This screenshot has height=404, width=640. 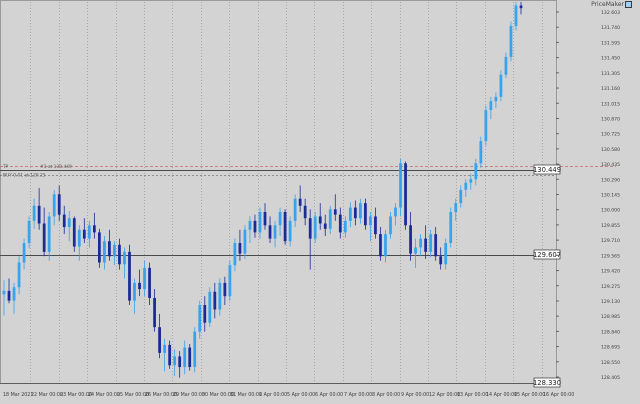 What do you see at coordinates (610, 180) in the screenshot?
I see `y-tick-label: 130.290` at bounding box center [610, 180].